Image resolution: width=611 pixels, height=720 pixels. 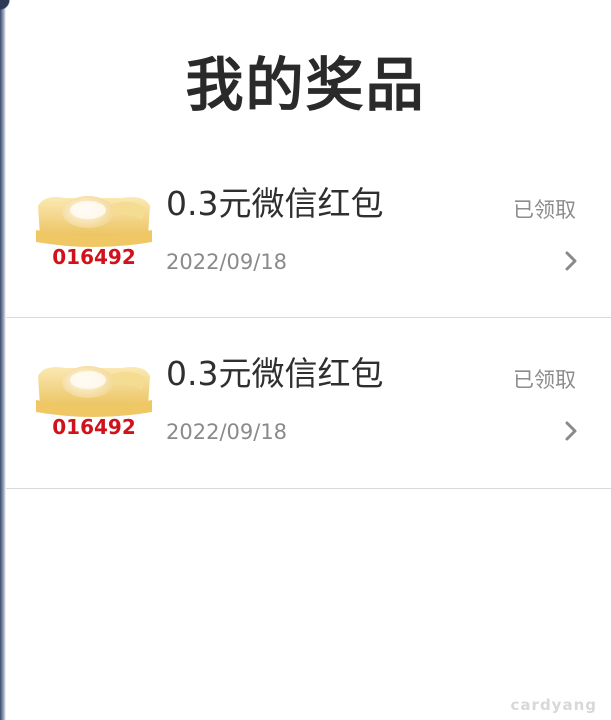 What do you see at coordinates (305, 85) in the screenshot?
I see `page-title: 我的奖品` at bounding box center [305, 85].